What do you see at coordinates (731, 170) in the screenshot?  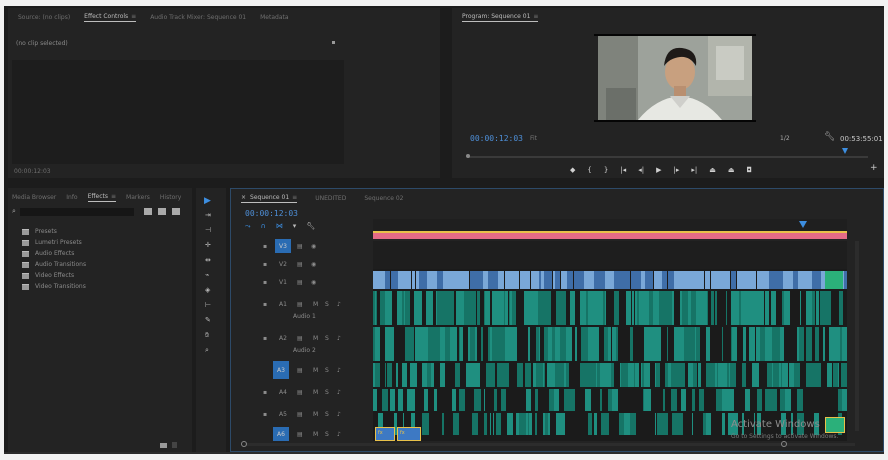 I see `extract-icon: ⏏` at bounding box center [731, 170].